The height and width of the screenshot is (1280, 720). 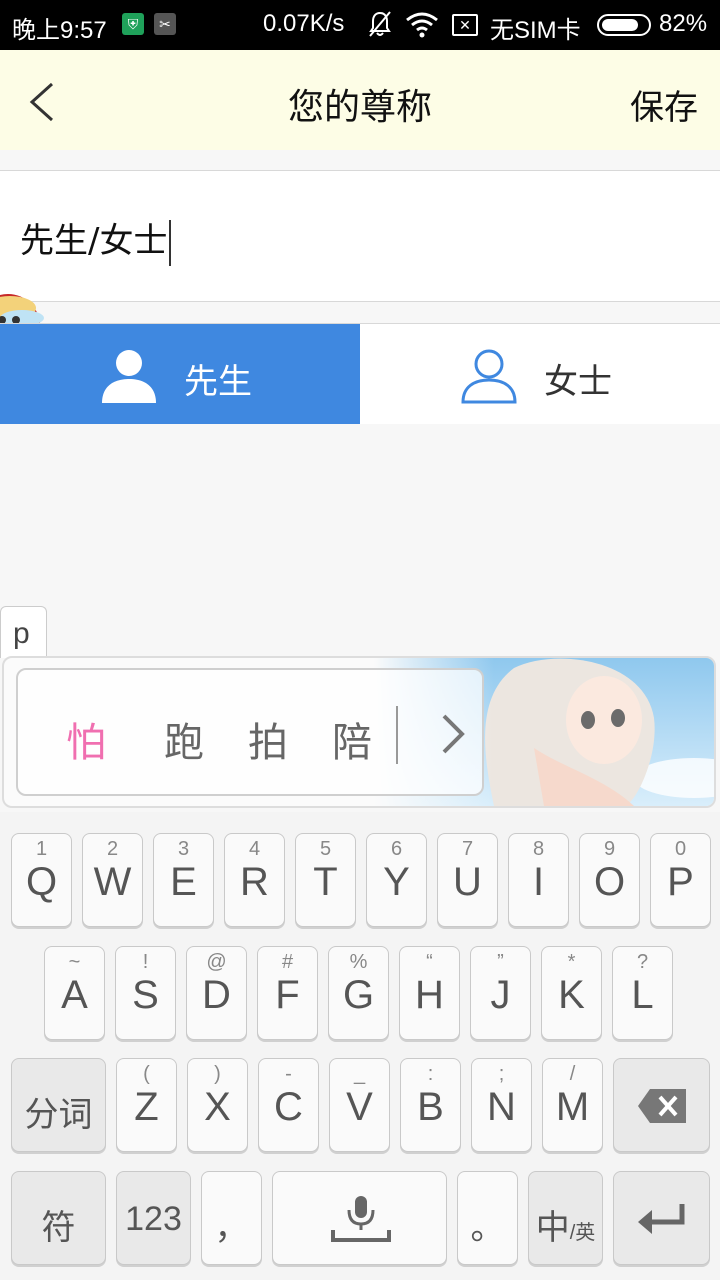 What do you see at coordinates (467, 849) in the screenshot?
I see `key-secondary-symbol: 7` at bounding box center [467, 849].